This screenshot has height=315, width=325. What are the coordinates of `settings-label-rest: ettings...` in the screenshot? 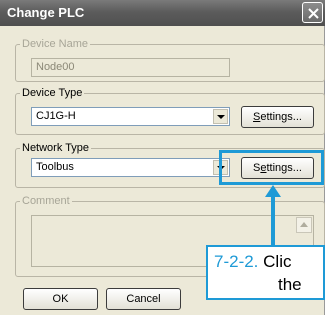 It's located at (281, 117).